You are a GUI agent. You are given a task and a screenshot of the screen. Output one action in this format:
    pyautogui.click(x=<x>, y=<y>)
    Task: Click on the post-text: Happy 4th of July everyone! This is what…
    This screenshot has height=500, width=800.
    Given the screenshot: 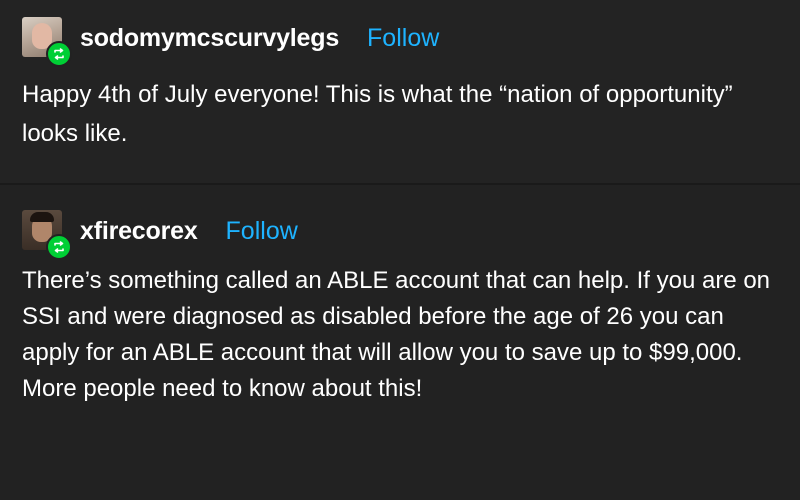 What is the action you would take?
    pyautogui.click(x=377, y=114)
    